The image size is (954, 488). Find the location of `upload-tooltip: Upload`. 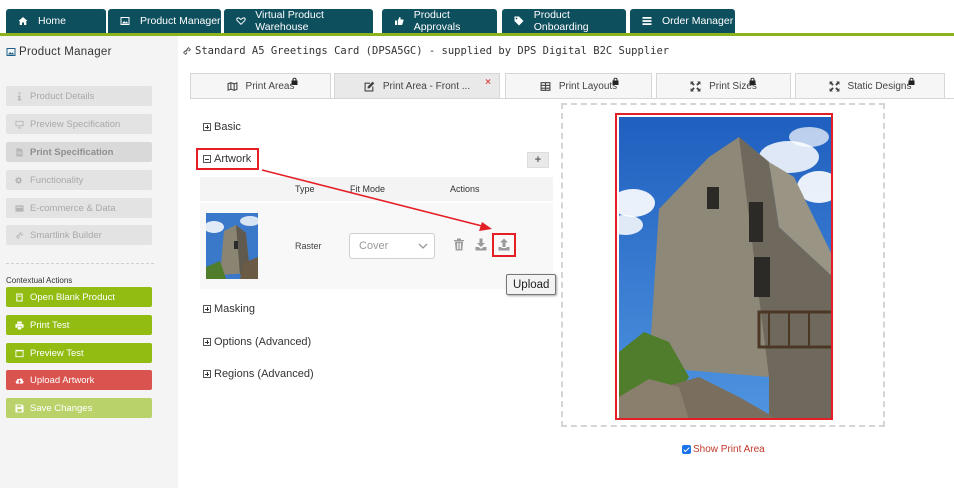

upload-tooltip: Upload is located at coordinates (531, 284).